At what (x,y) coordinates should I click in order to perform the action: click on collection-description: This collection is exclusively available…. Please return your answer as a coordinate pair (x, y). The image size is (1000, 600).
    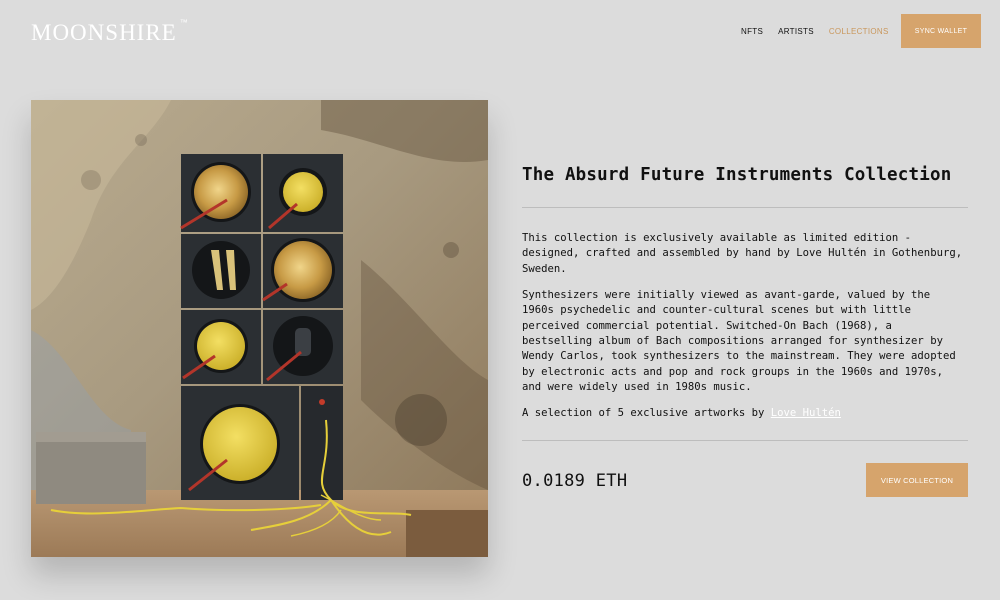
    Looking at the image, I should click on (745, 331).